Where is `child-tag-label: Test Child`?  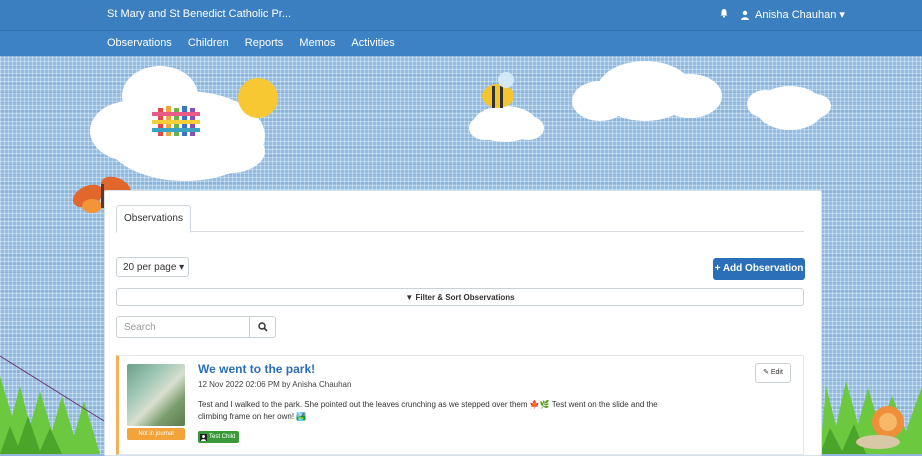 child-tag-label: Test Child is located at coordinates (222, 437).